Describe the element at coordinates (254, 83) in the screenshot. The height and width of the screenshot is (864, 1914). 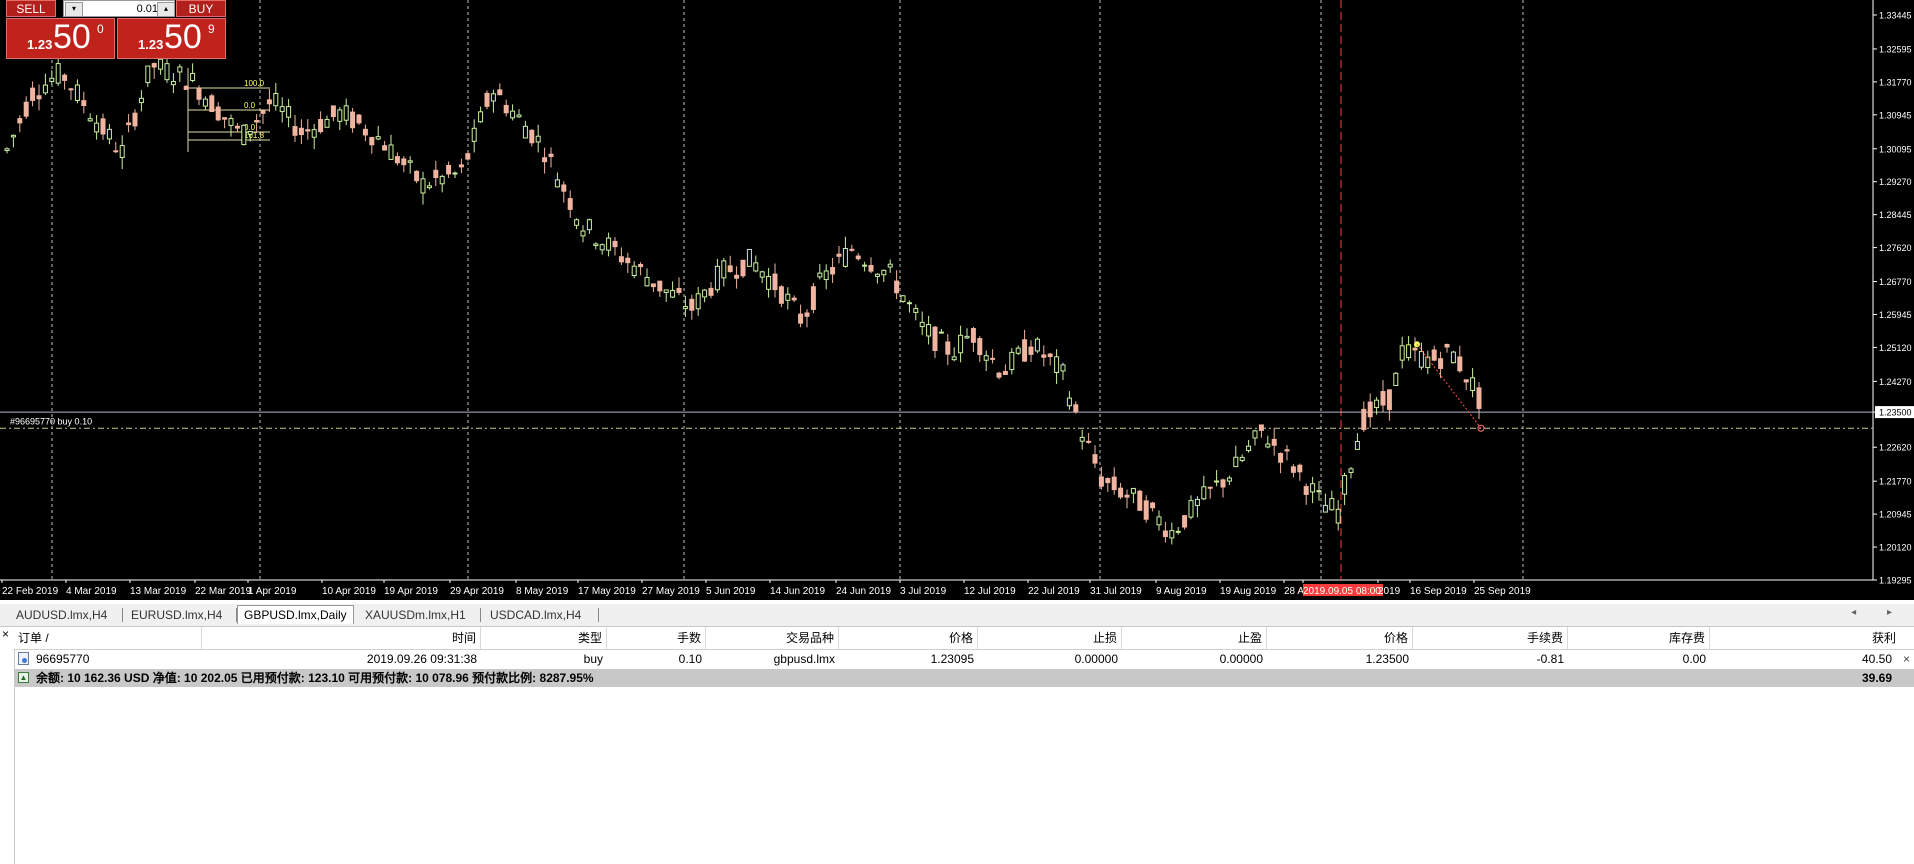
I see `fib-level-label: 100.0` at that location.